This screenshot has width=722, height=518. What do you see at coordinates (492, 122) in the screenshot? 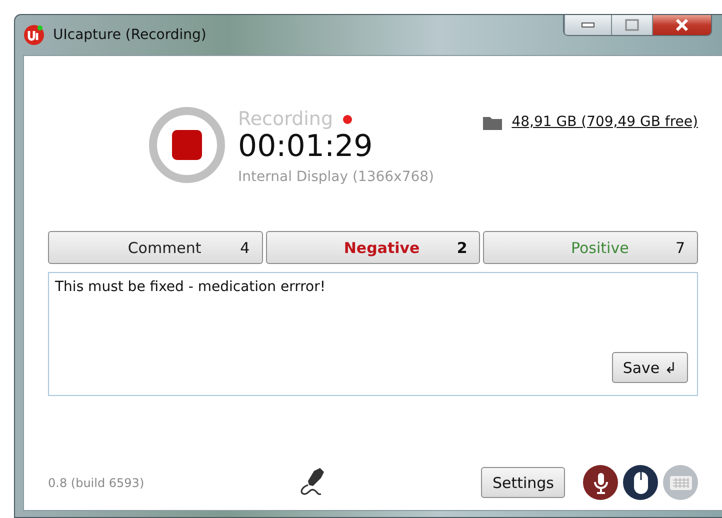
I see `folder-icon` at bounding box center [492, 122].